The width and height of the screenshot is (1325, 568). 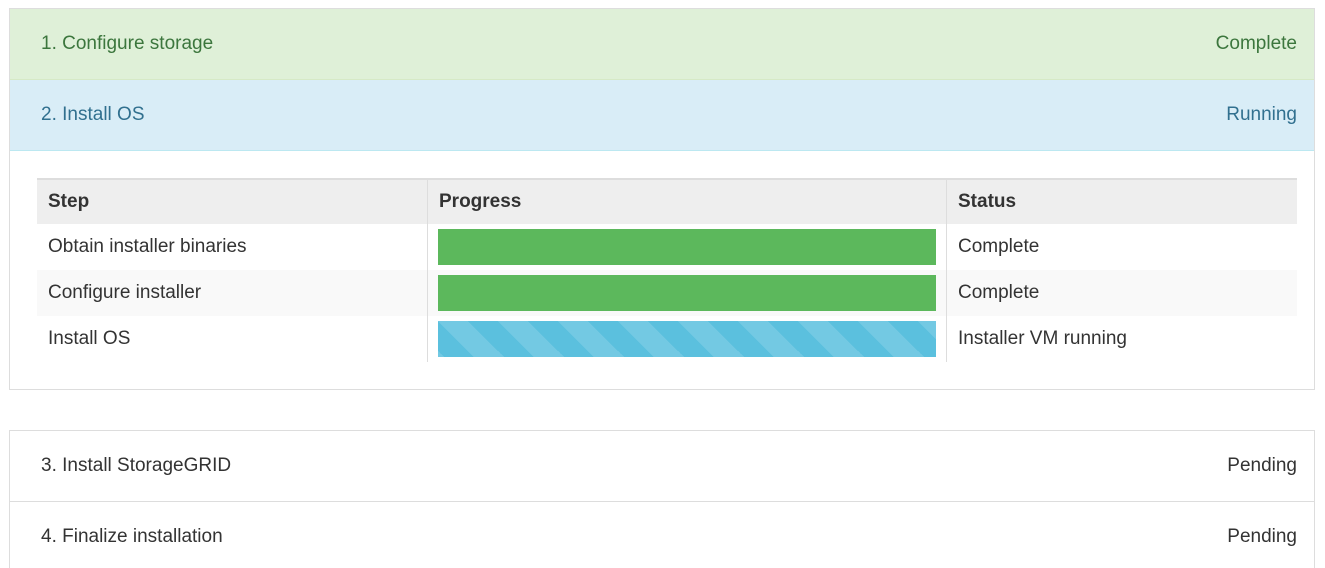 I want to click on stage-status: Running, so click(x=1261, y=114).